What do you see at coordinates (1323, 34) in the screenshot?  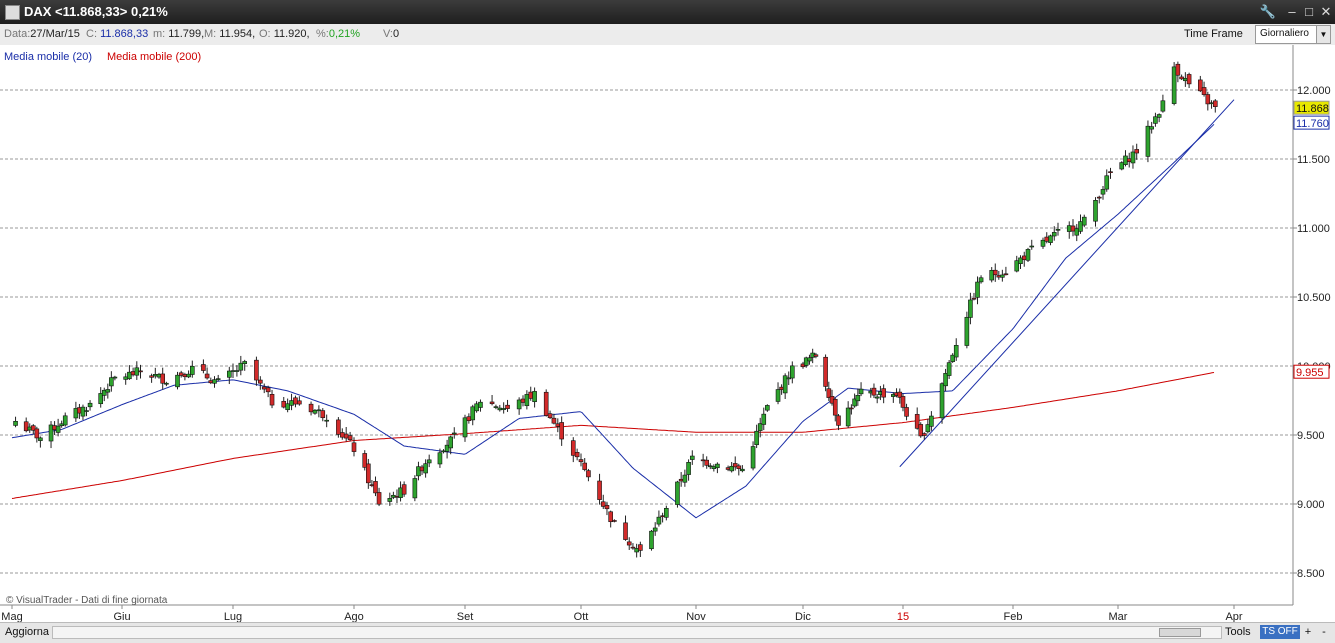 I see `dropdown-icon: ▼` at bounding box center [1323, 34].